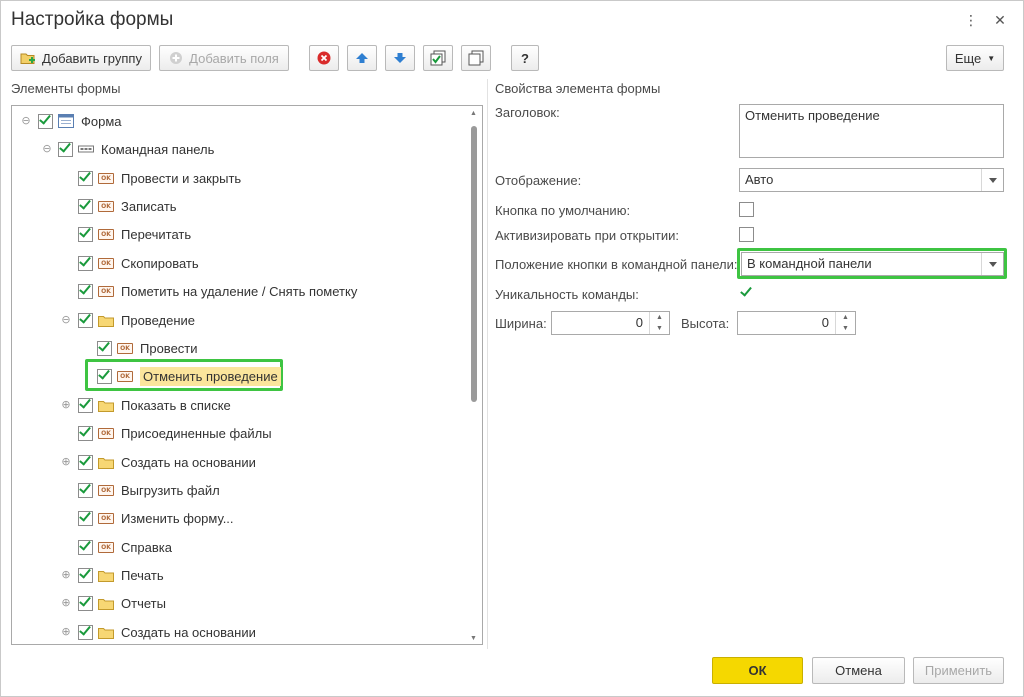  What do you see at coordinates (136, 149) in the screenshot?
I see `tree-item-command-panel: Командная панель` at bounding box center [136, 149].